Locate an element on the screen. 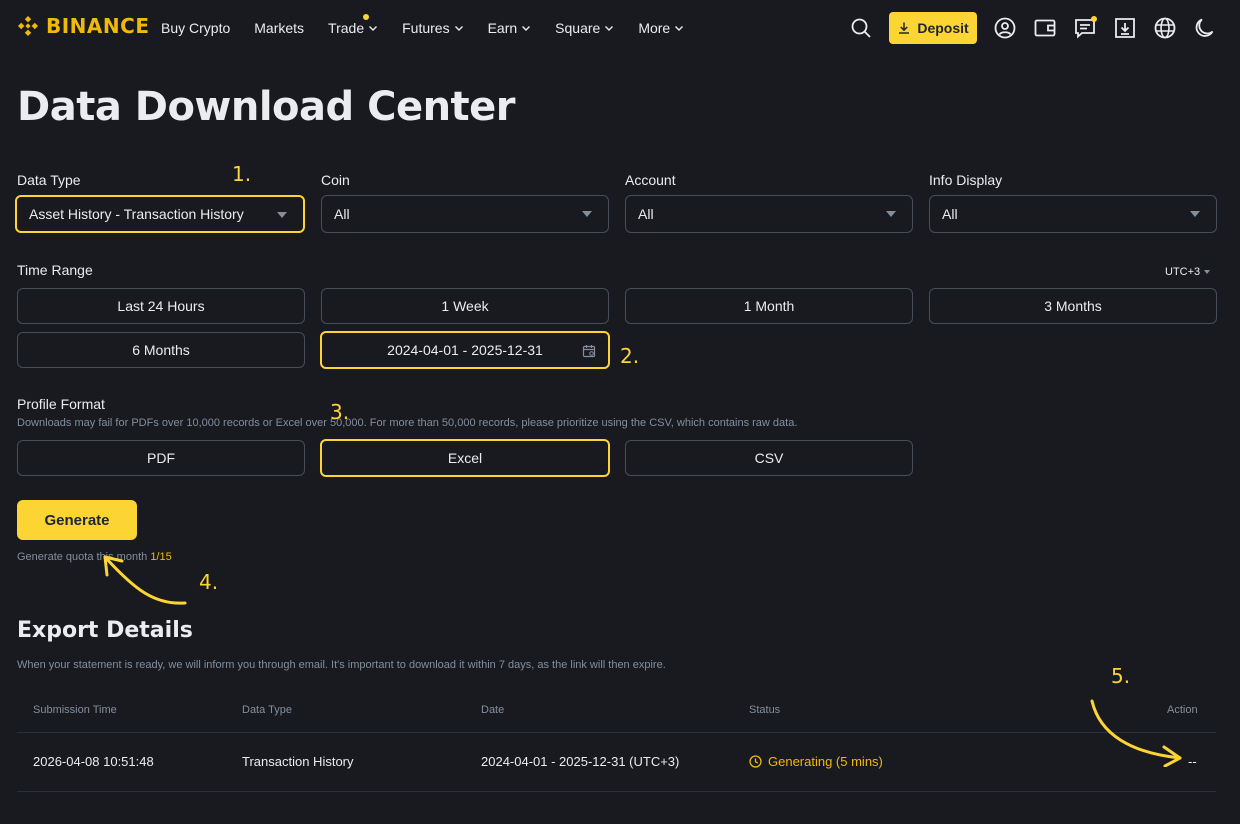  data-type-select: Asset History - Transaction History is located at coordinates (160, 214).